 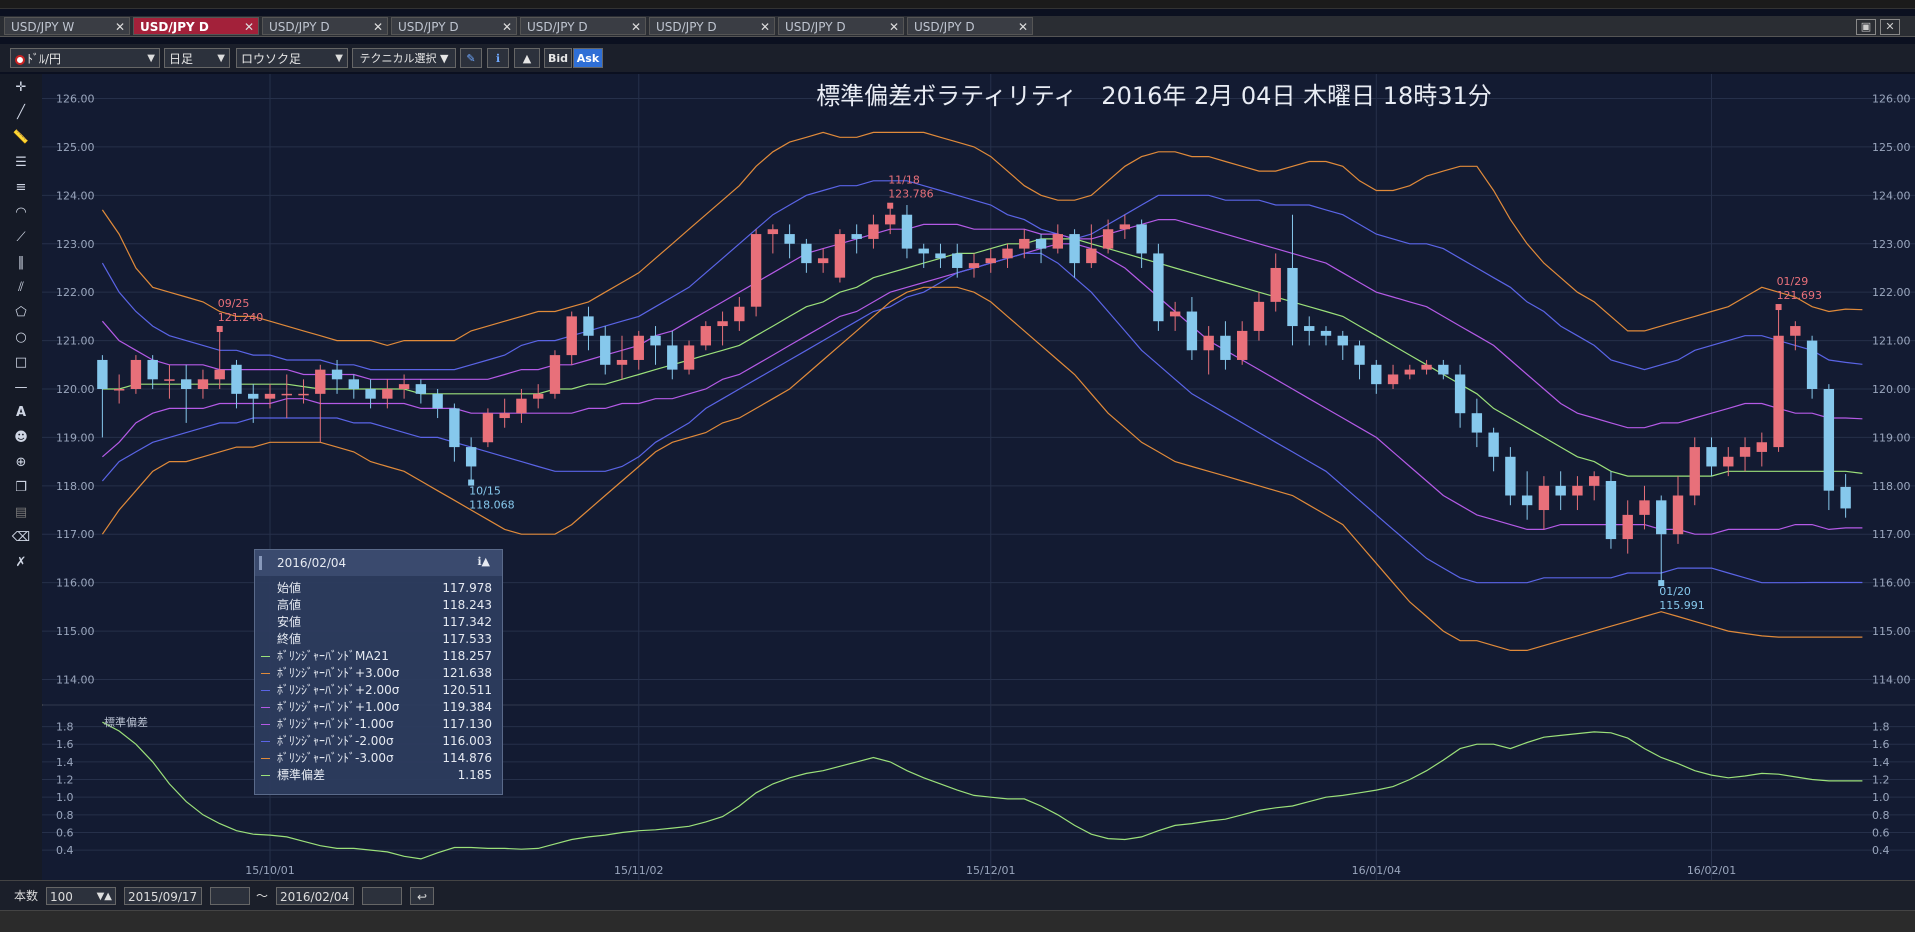 What do you see at coordinates (1154, 96) in the screenshot?
I see `chart-title: 標準偏差ボラティリティ 2016年 2月 04日 木曜日 18時31分` at bounding box center [1154, 96].